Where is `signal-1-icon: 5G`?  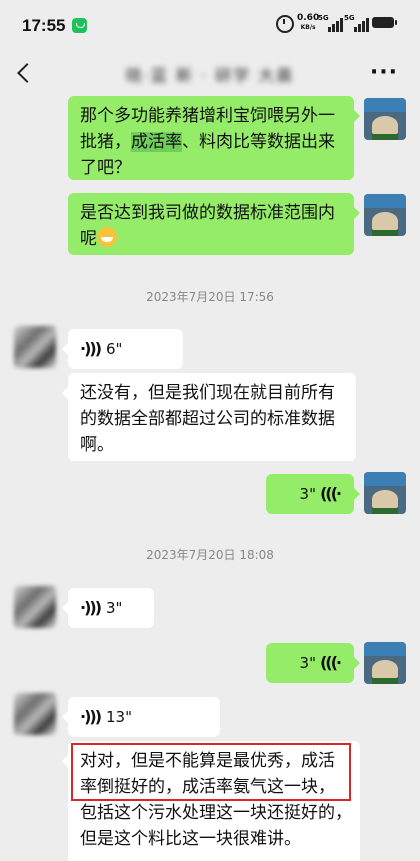 signal-1-icon: 5G is located at coordinates (331, 23).